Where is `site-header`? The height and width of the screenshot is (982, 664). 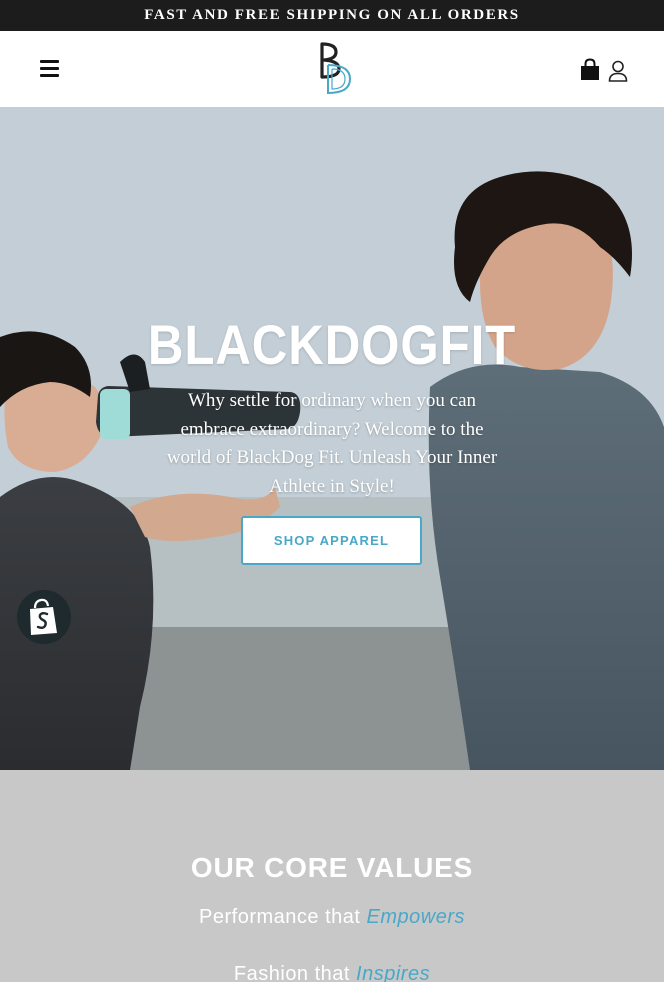 site-header is located at coordinates (332, 69).